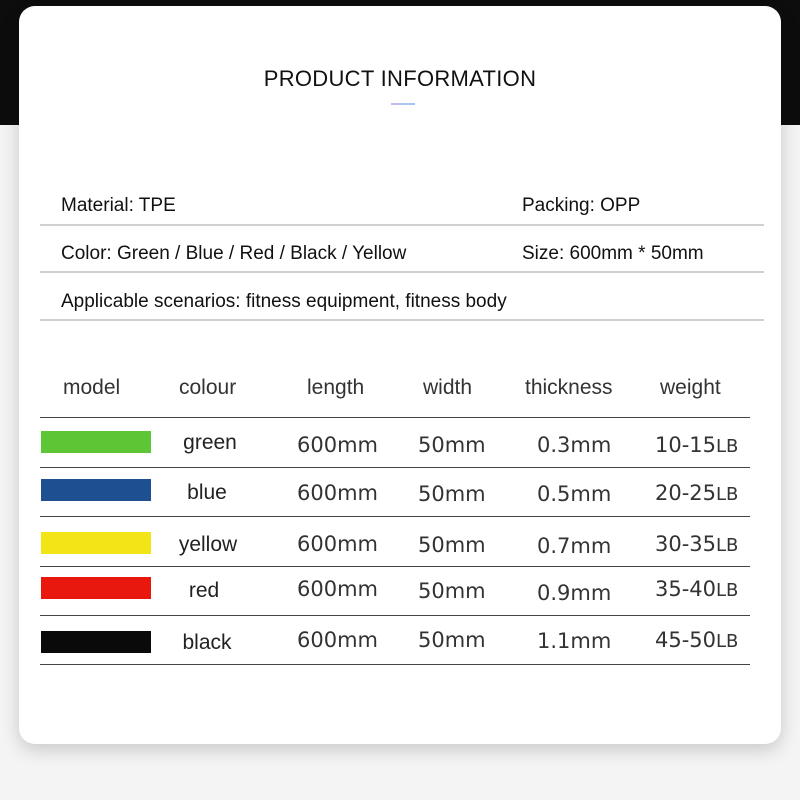  What do you see at coordinates (574, 494) in the screenshot?
I see `thickness-cell: 0.5mm` at bounding box center [574, 494].